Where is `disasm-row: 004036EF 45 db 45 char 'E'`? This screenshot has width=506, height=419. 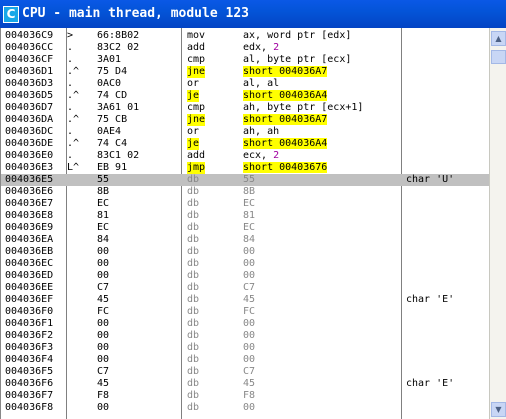 disasm-row: 004036EF 45 db 45 char 'E' is located at coordinates (245, 300).